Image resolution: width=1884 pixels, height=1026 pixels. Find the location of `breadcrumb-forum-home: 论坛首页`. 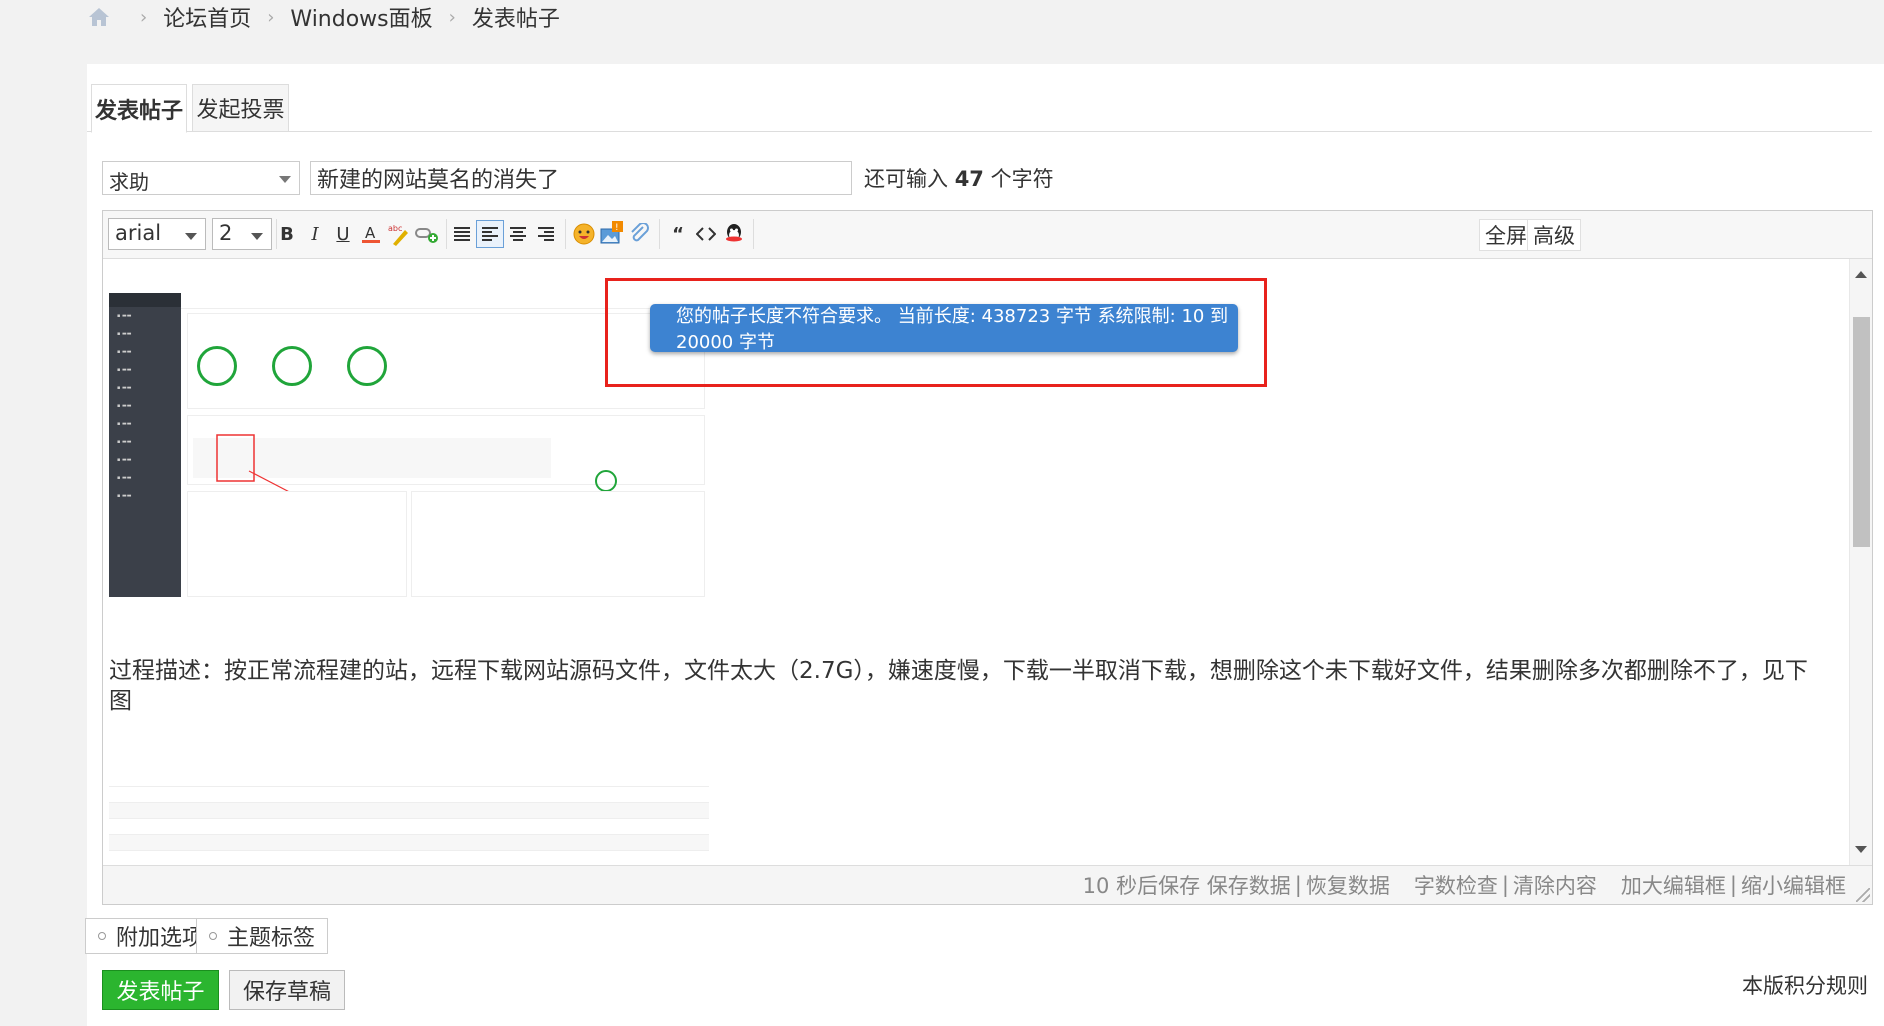

breadcrumb-forum-home: 论坛首页 is located at coordinates (207, 17).